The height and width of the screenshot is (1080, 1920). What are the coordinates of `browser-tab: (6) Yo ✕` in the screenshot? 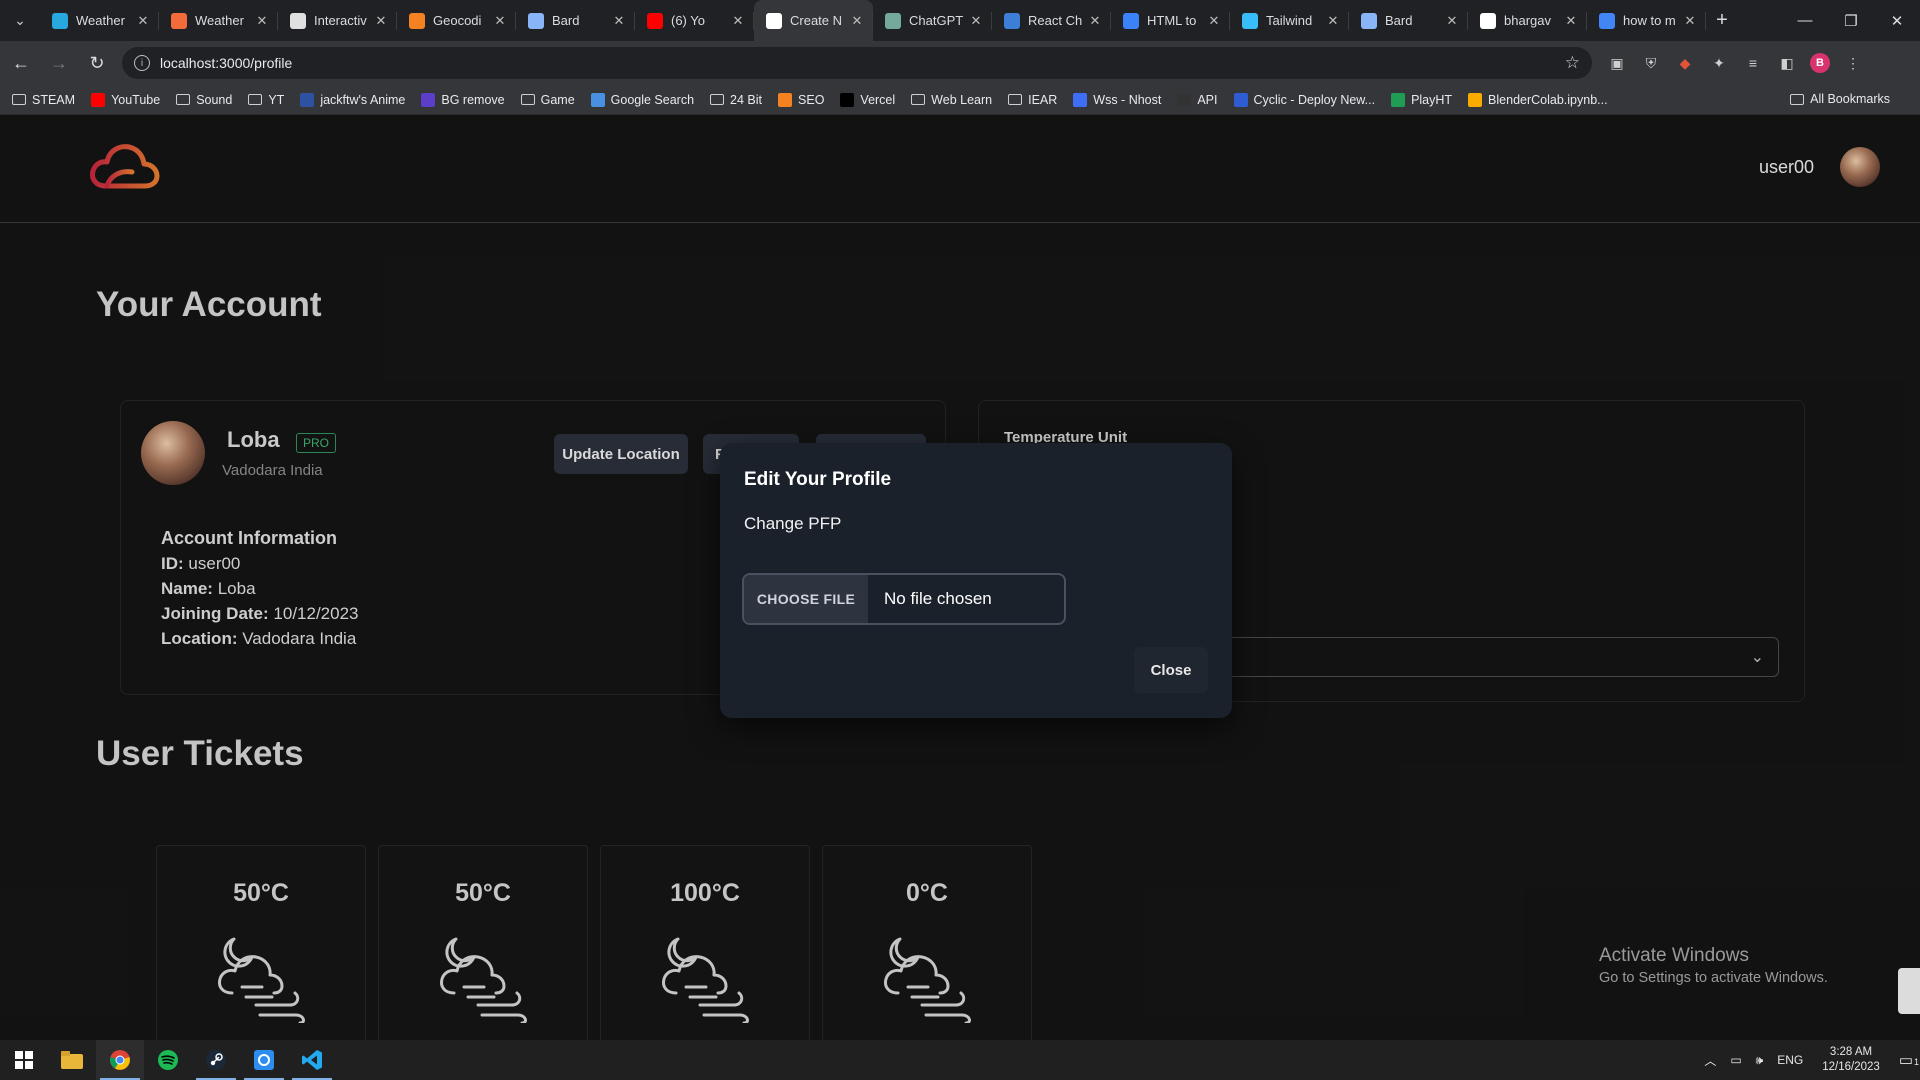 It's located at (694, 20).